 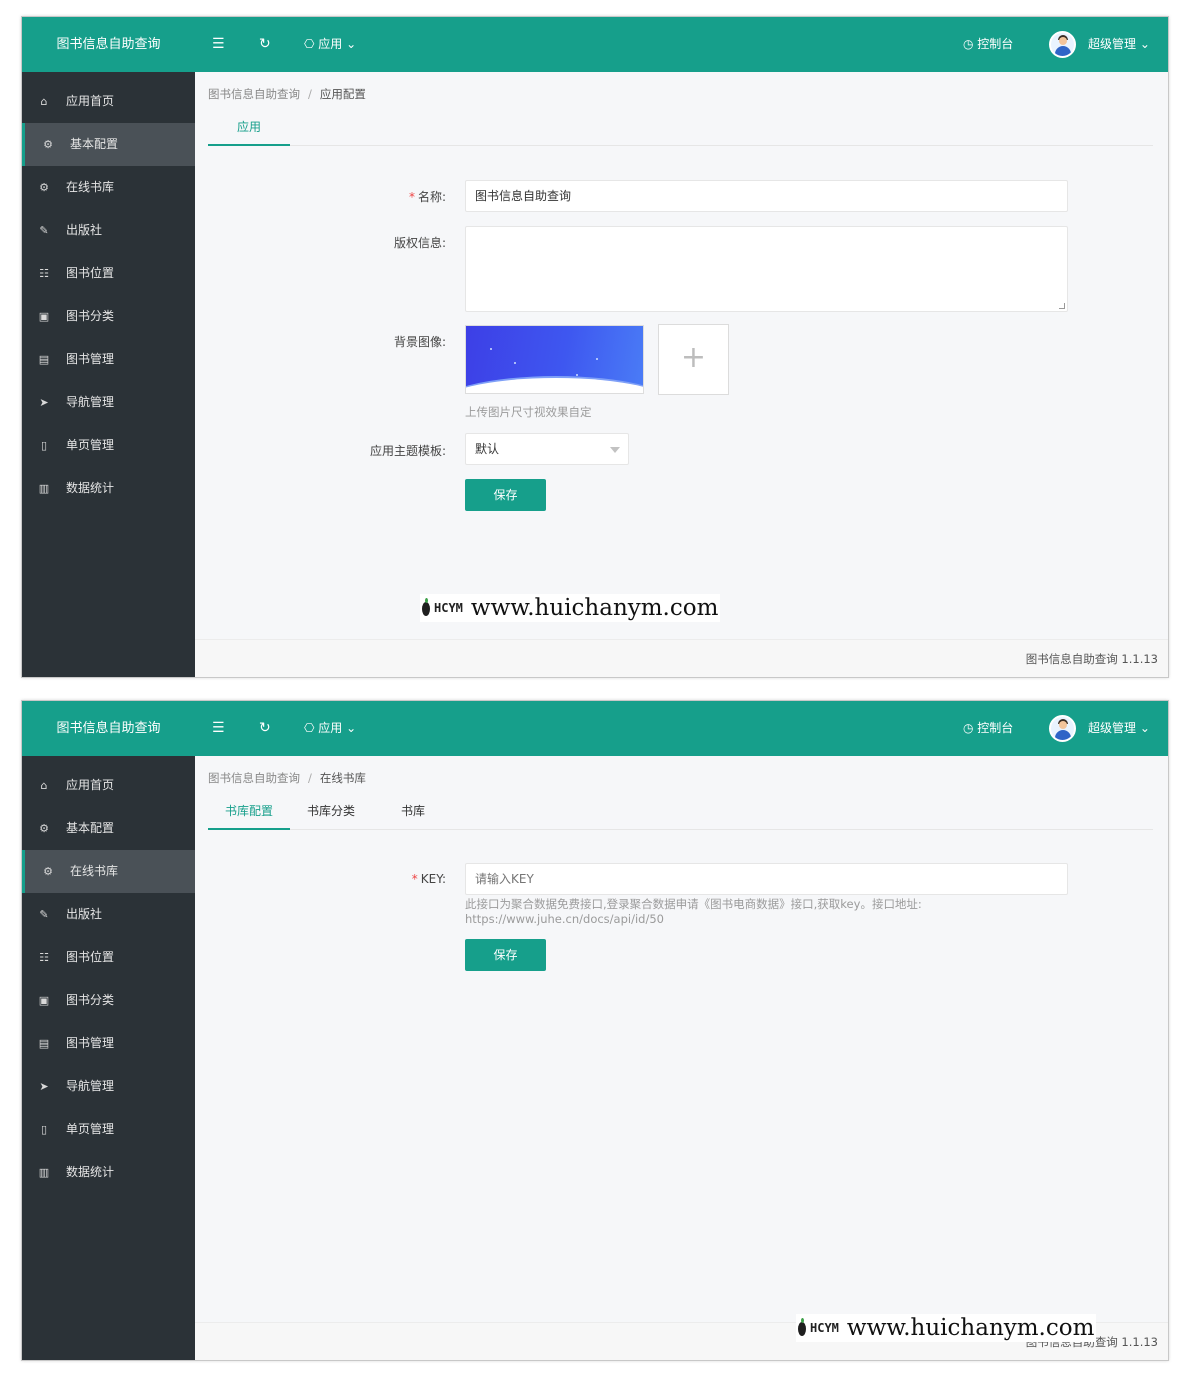 I want to click on tab-bar: 书库配置 书库分类 书库, so click(x=680, y=813).